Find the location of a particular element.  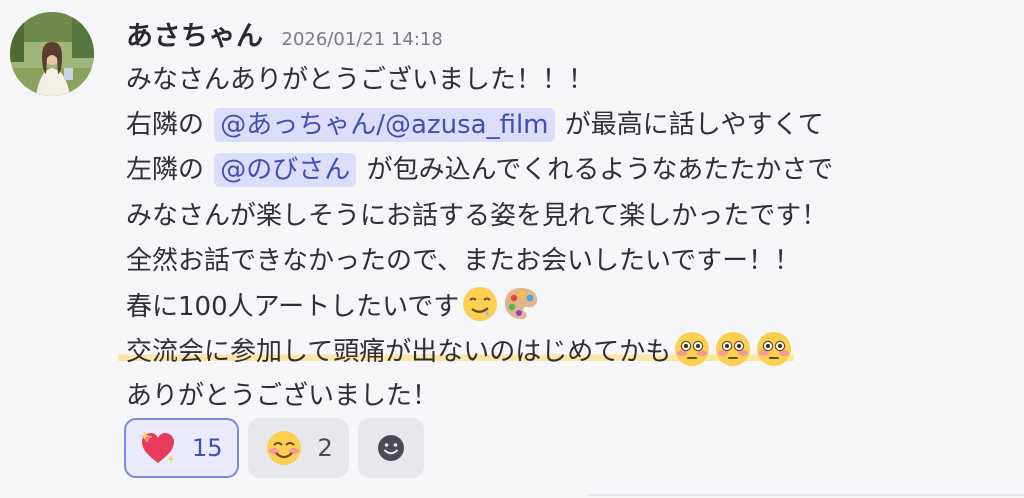

highlighted-text: 交流会に参加して頭痛が出ないのはじめてかも is located at coordinates (456, 350).